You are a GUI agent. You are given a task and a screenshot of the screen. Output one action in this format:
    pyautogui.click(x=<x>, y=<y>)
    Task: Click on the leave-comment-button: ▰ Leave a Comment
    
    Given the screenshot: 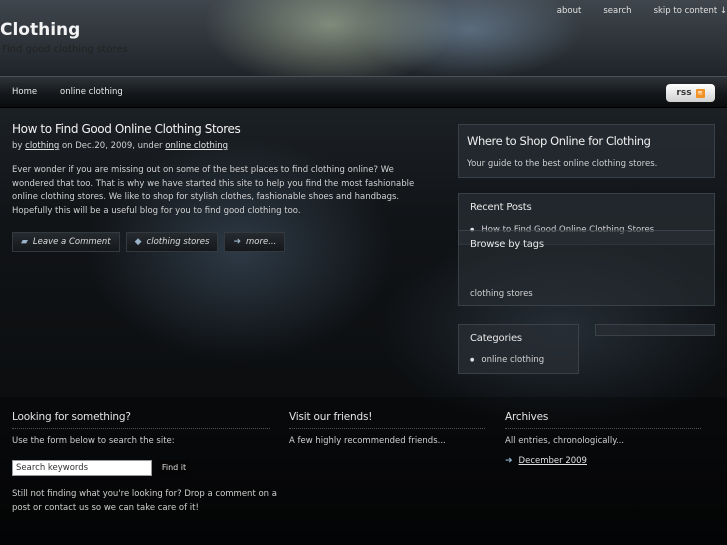 What is the action you would take?
    pyautogui.click(x=66, y=242)
    